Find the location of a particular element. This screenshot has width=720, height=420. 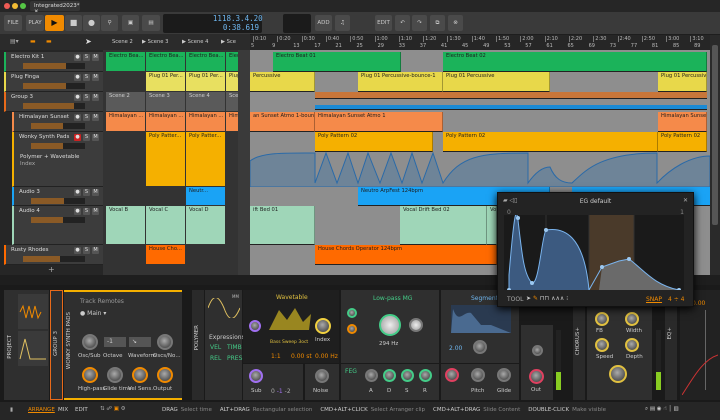

settings-icon: ⊗ is located at coordinates (455, 23).